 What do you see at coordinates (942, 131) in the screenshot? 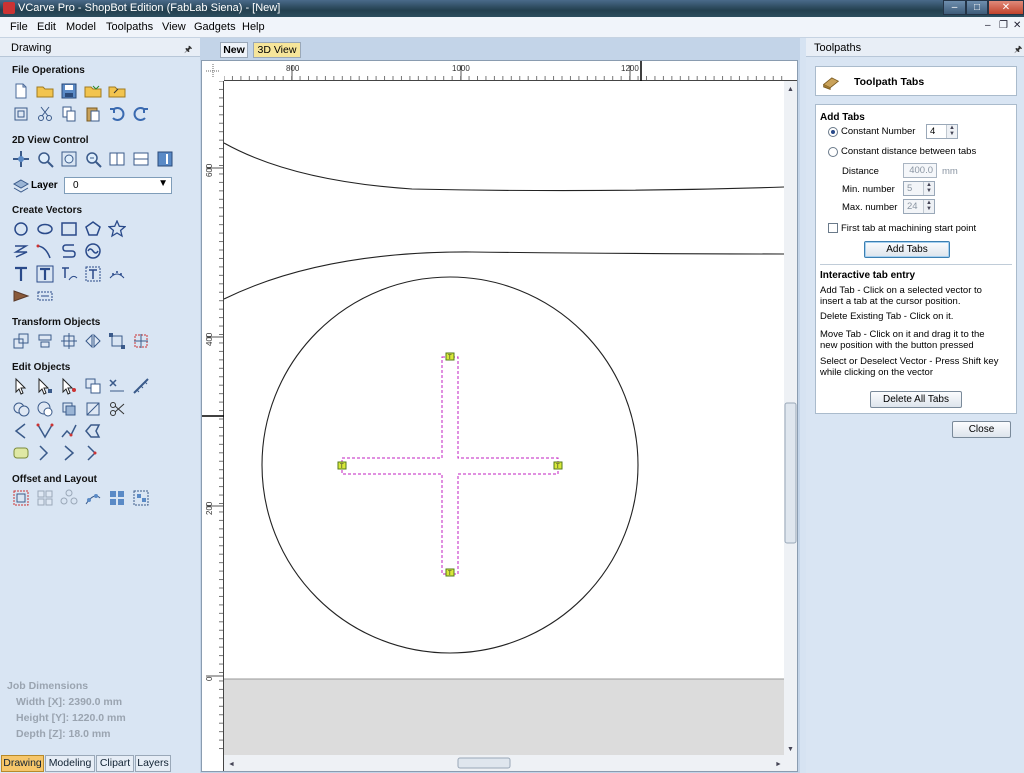
I see `constant-number-stepper: 4 ▲ ▼` at bounding box center [942, 131].